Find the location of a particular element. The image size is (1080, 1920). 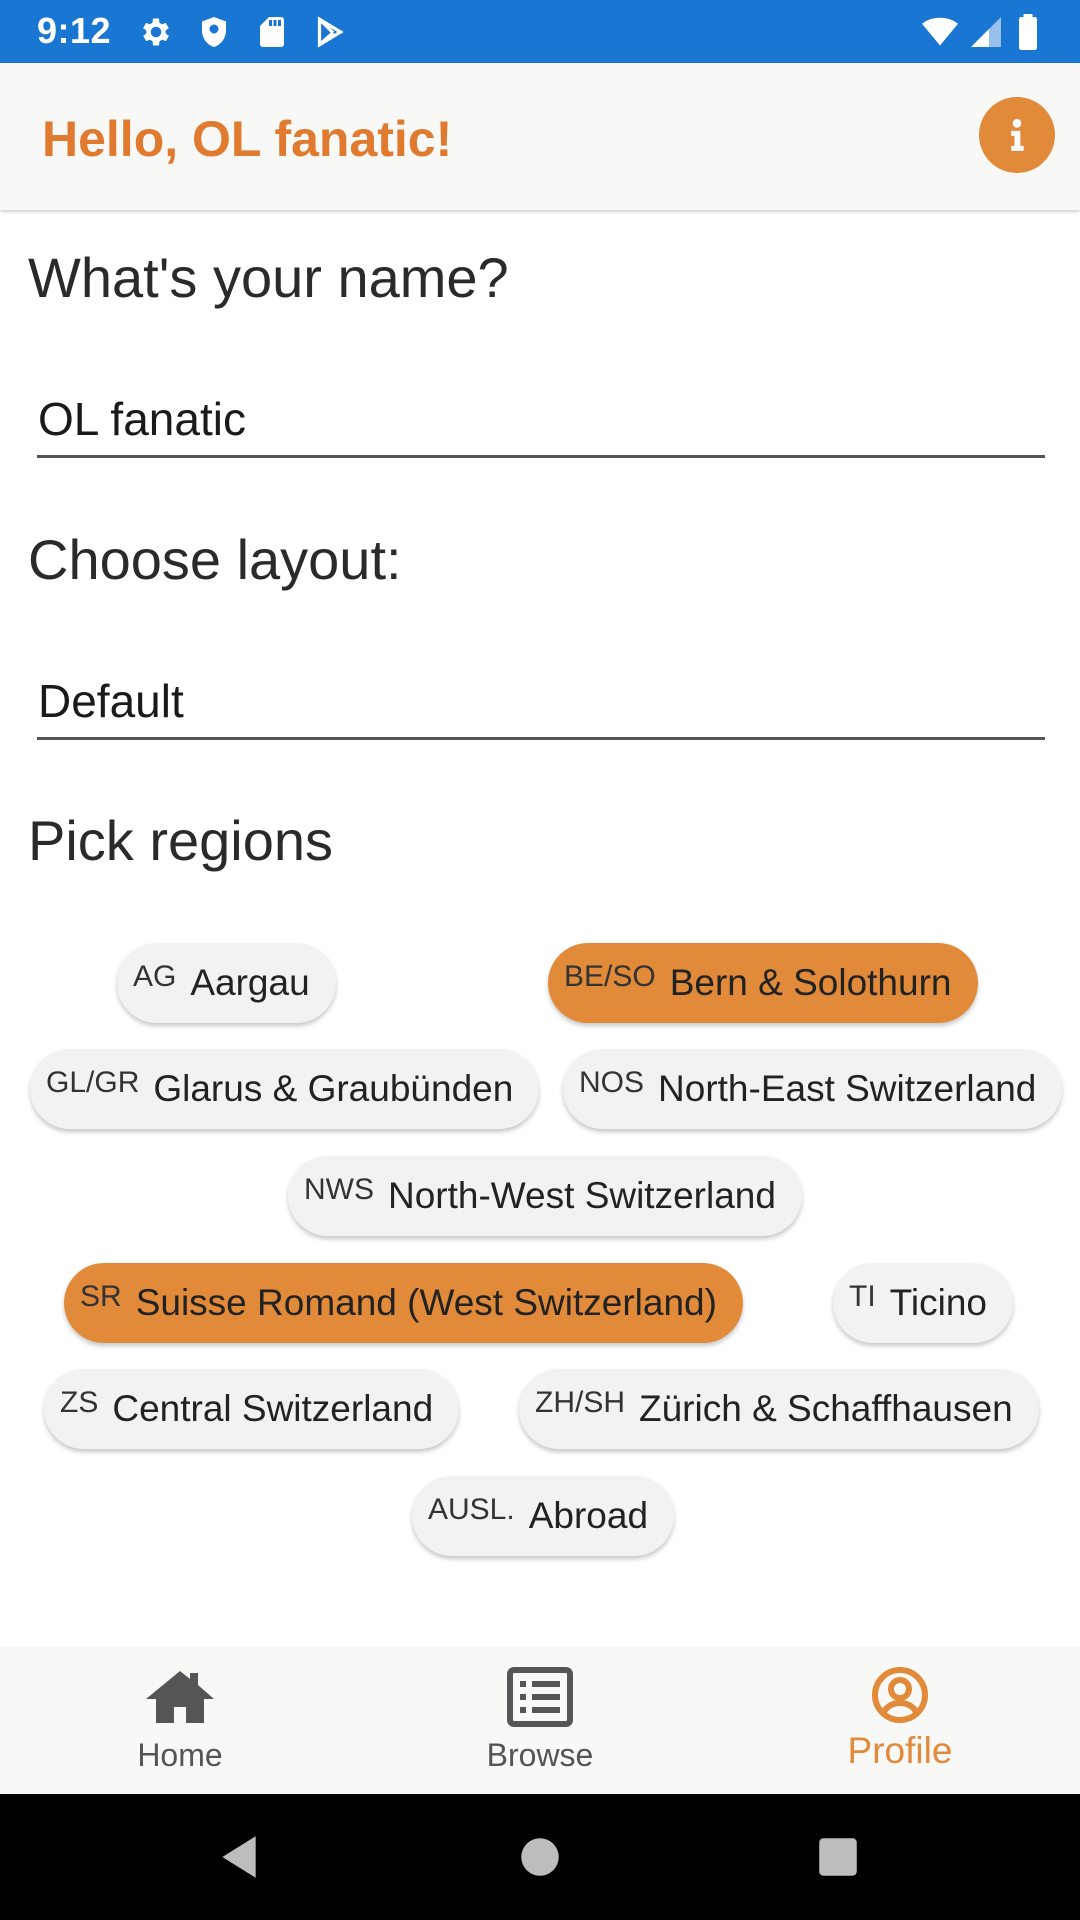

regions-heading: Pick regions is located at coordinates (181, 840).